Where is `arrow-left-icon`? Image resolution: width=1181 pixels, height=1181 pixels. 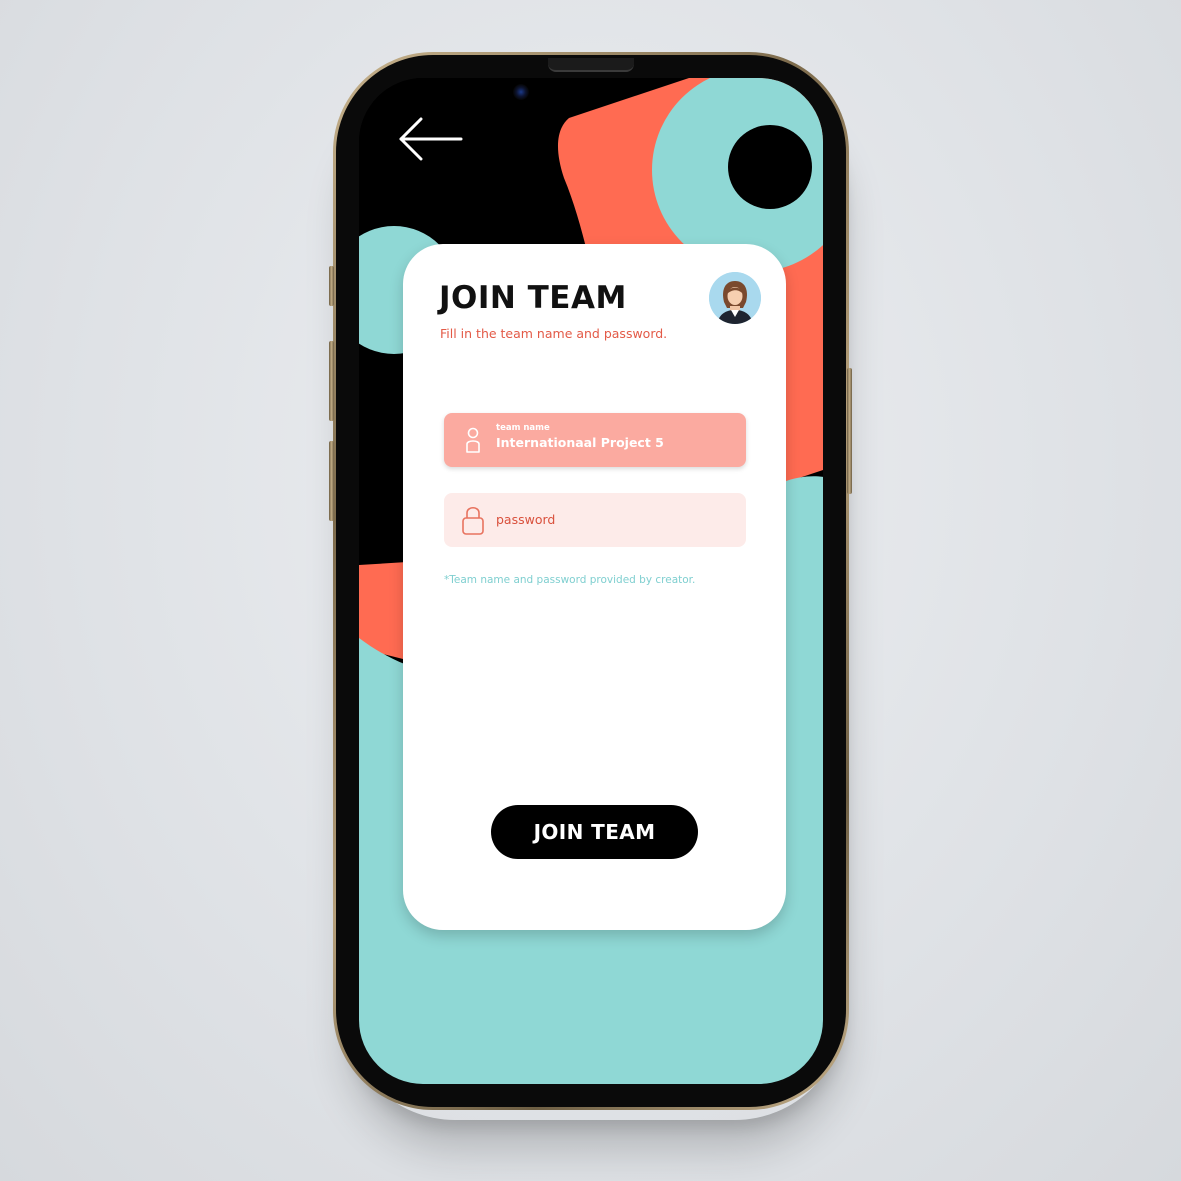 arrow-left-icon is located at coordinates (431, 139).